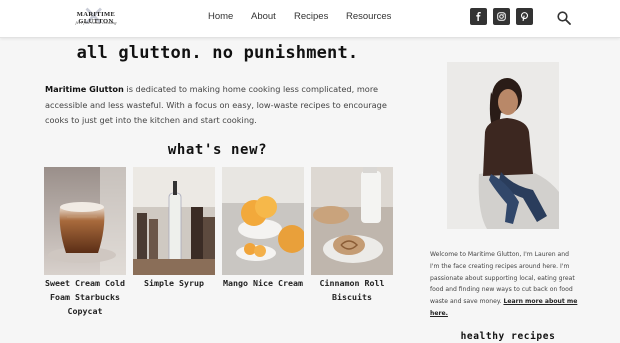 The width and height of the screenshot is (620, 343). I want to click on facebook-icon, so click(478, 16).